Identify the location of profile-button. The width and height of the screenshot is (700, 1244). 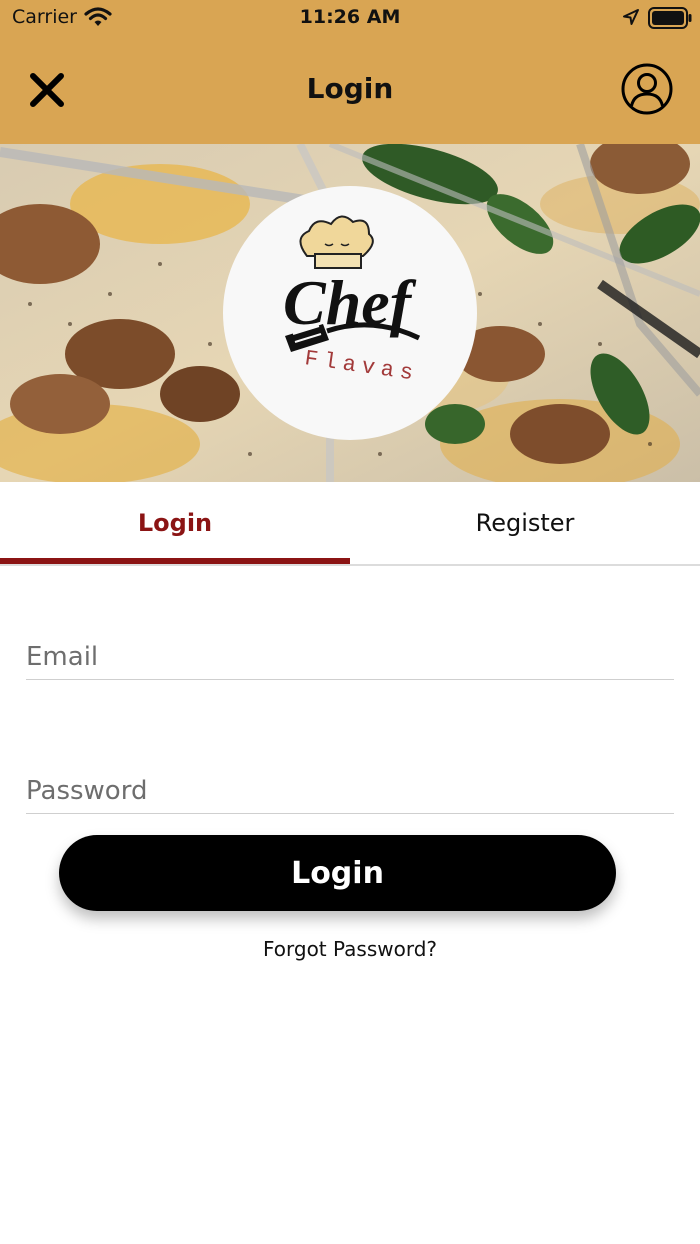
(647, 89).